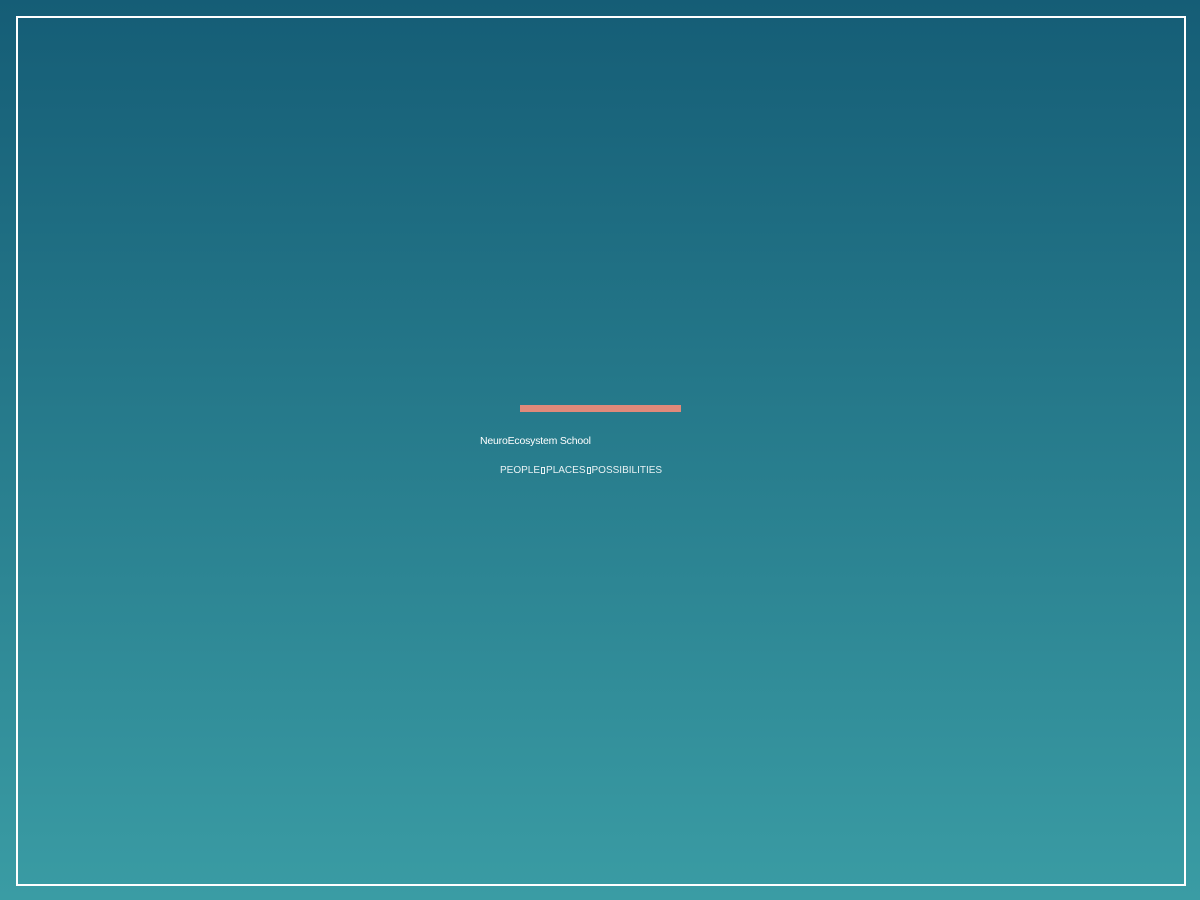  What do you see at coordinates (627, 470) in the screenshot?
I see `tagline-word-possibilities: POSSIBILITIES` at bounding box center [627, 470].